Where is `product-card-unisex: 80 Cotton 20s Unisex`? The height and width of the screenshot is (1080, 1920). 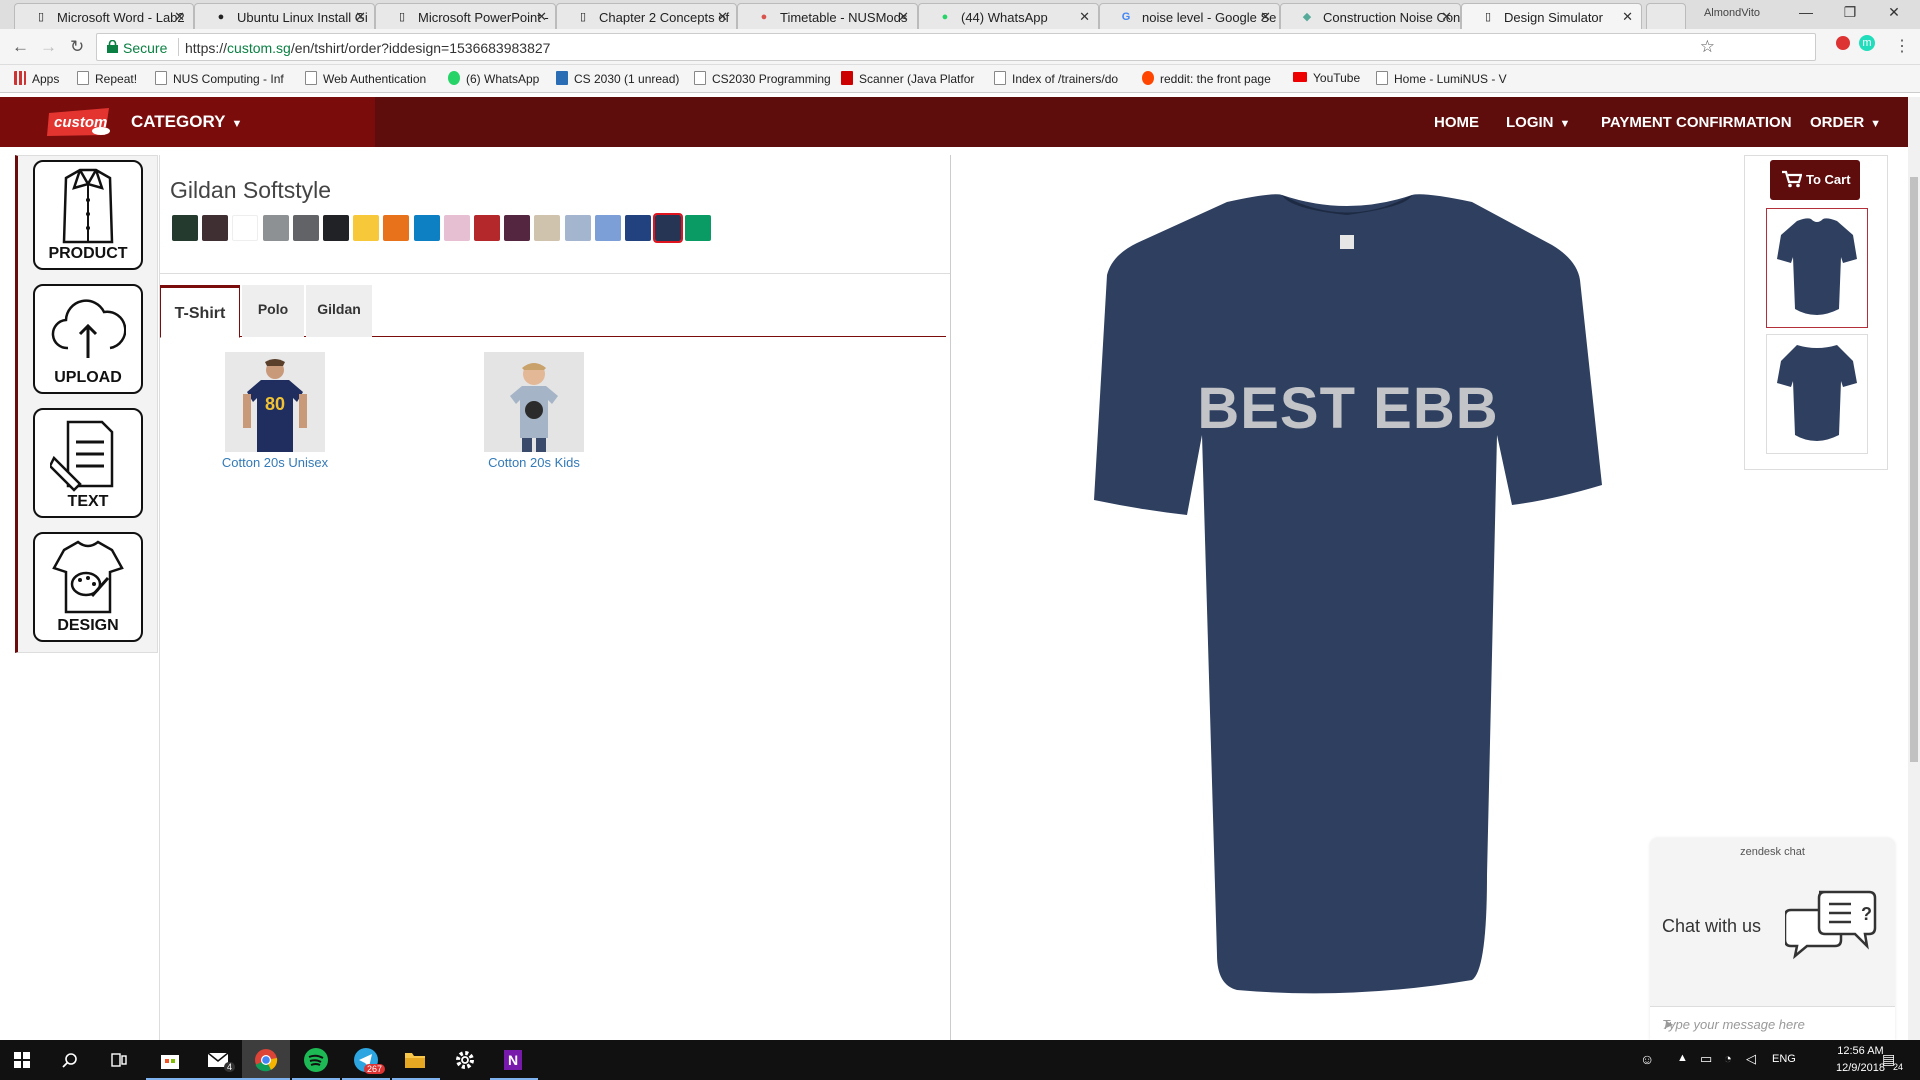 product-card-unisex: 80 Cotton 20s Unisex is located at coordinates (275, 411).